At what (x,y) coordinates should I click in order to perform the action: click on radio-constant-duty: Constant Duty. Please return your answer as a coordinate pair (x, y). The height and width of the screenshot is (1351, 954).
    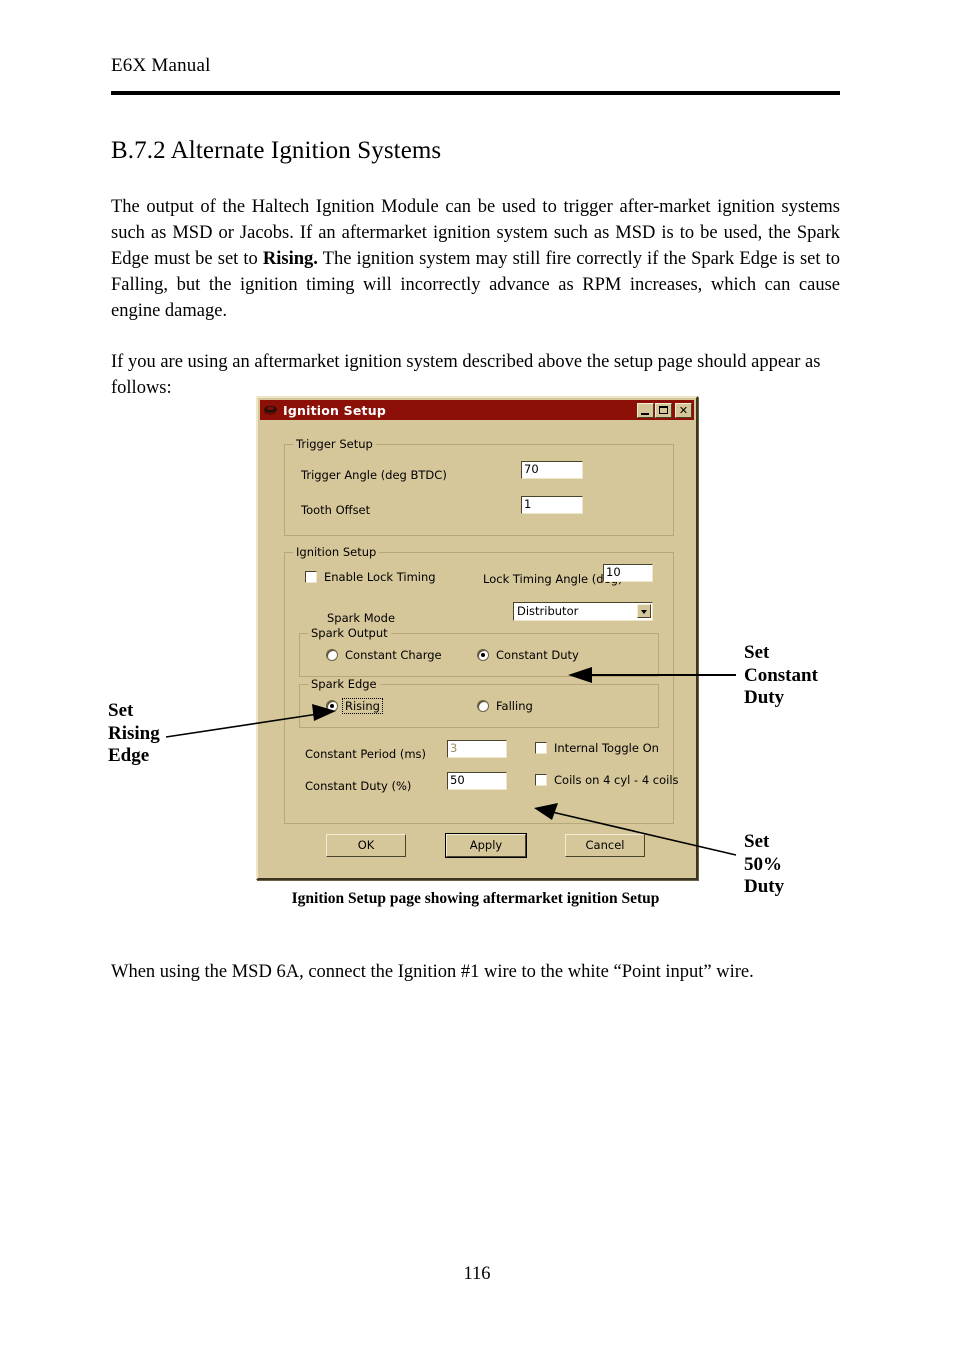
    Looking at the image, I should click on (528, 655).